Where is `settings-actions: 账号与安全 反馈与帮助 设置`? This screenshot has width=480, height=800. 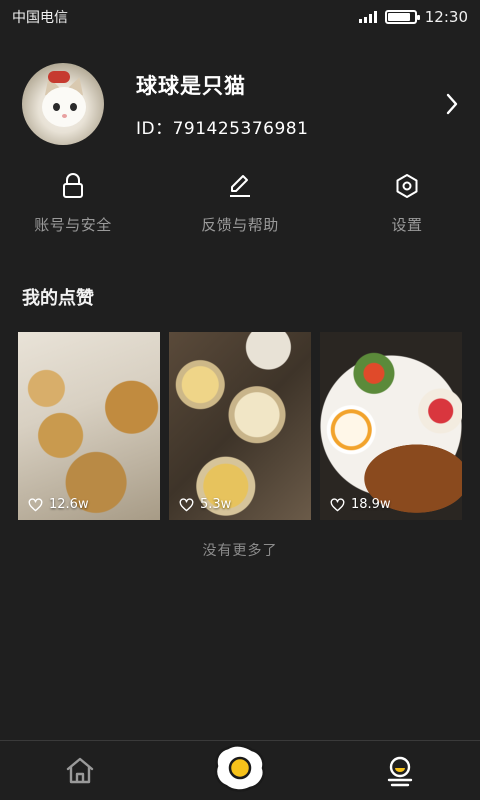
settings-actions: 账号与安全 反馈与帮助 设置 is located at coordinates (240, 207).